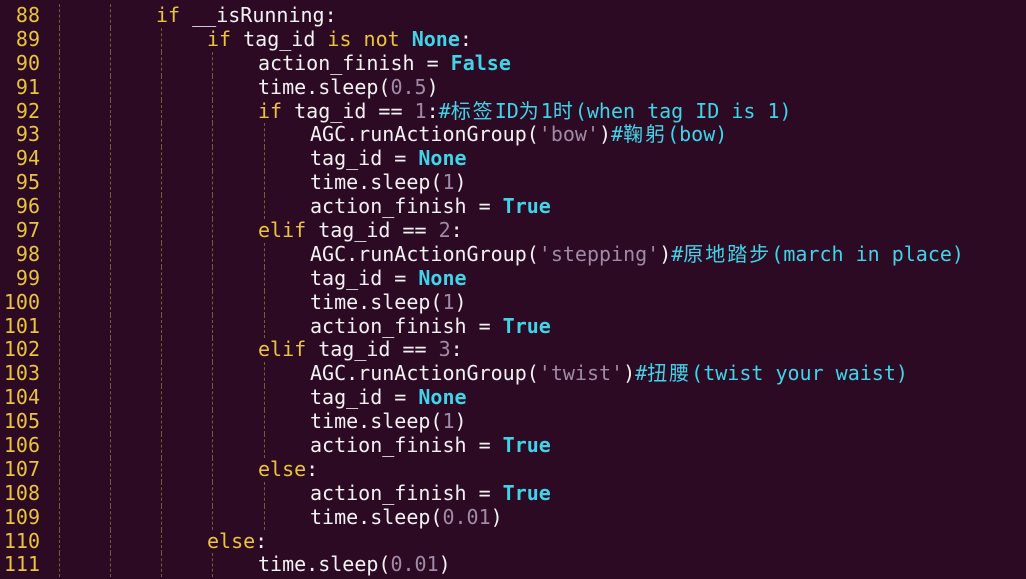 Image resolution: width=1026 pixels, height=579 pixels. What do you see at coordinates (406, 517) in the screenshot?
I see `code-text: time.sleep(0.01)` at bounding box center [406, 517].